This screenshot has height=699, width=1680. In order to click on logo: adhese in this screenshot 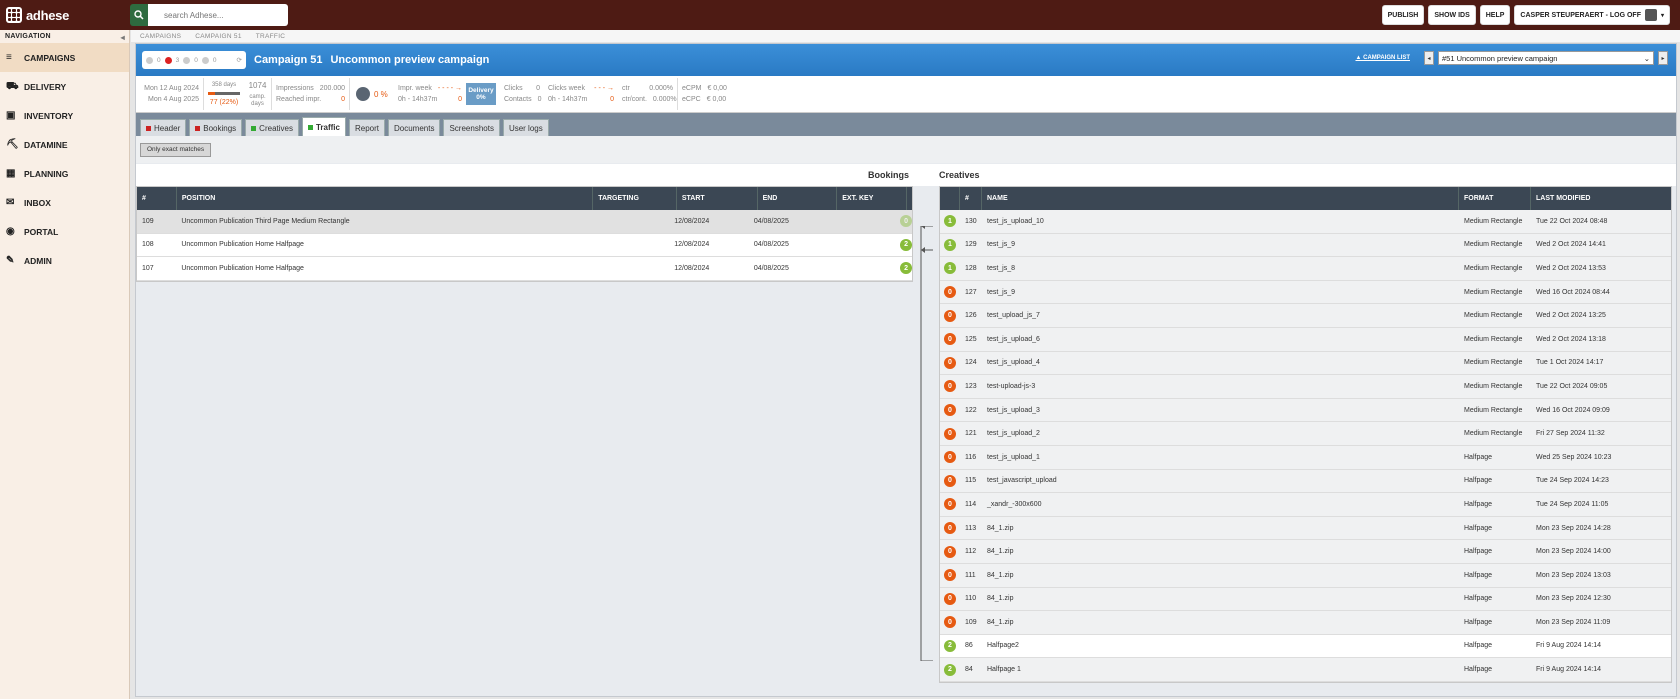, I will do `click(37, 15)`.